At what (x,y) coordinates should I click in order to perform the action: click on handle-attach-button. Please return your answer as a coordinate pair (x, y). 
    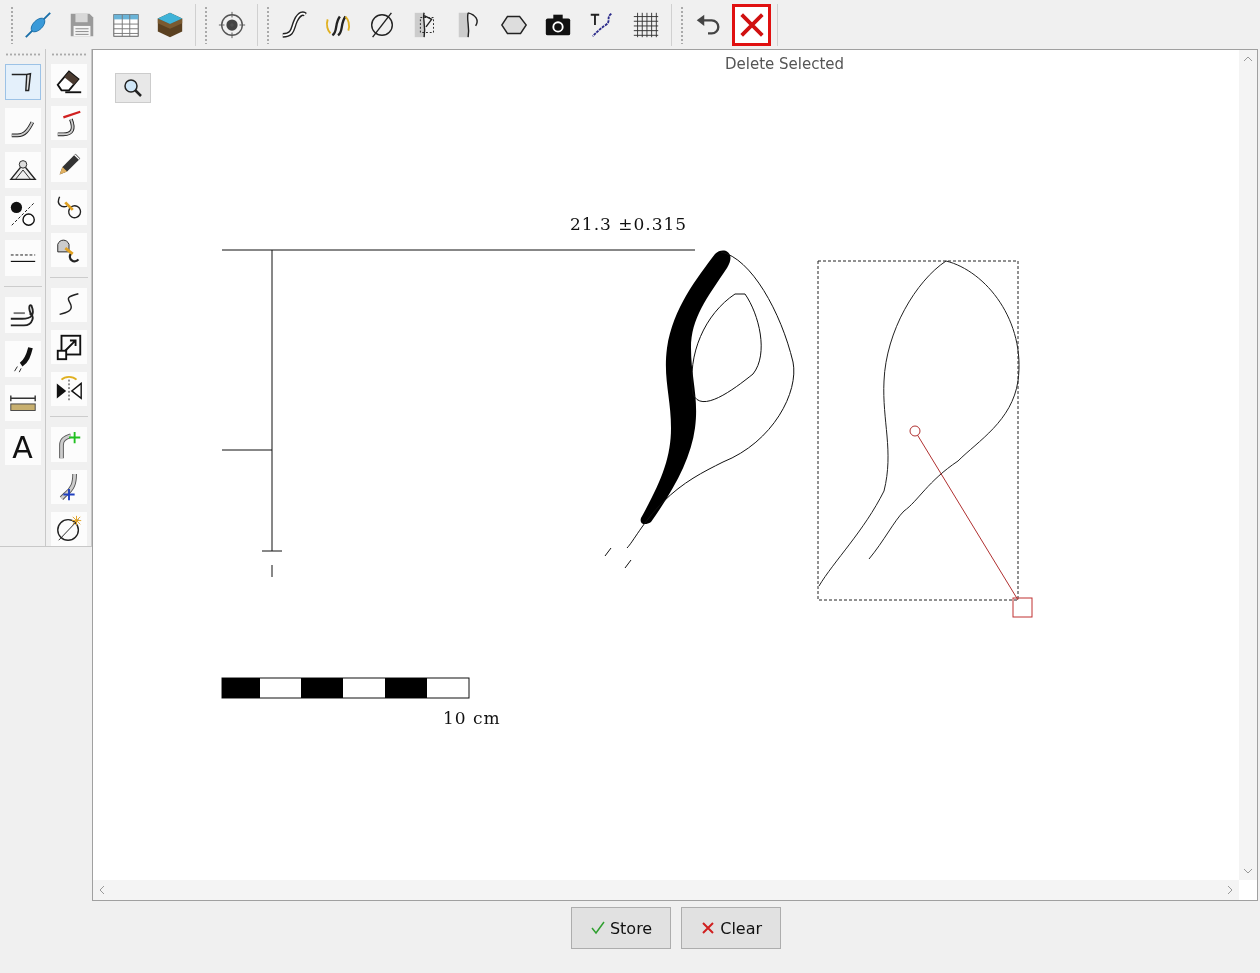
    Looking at the image, I should click on (68, 249).